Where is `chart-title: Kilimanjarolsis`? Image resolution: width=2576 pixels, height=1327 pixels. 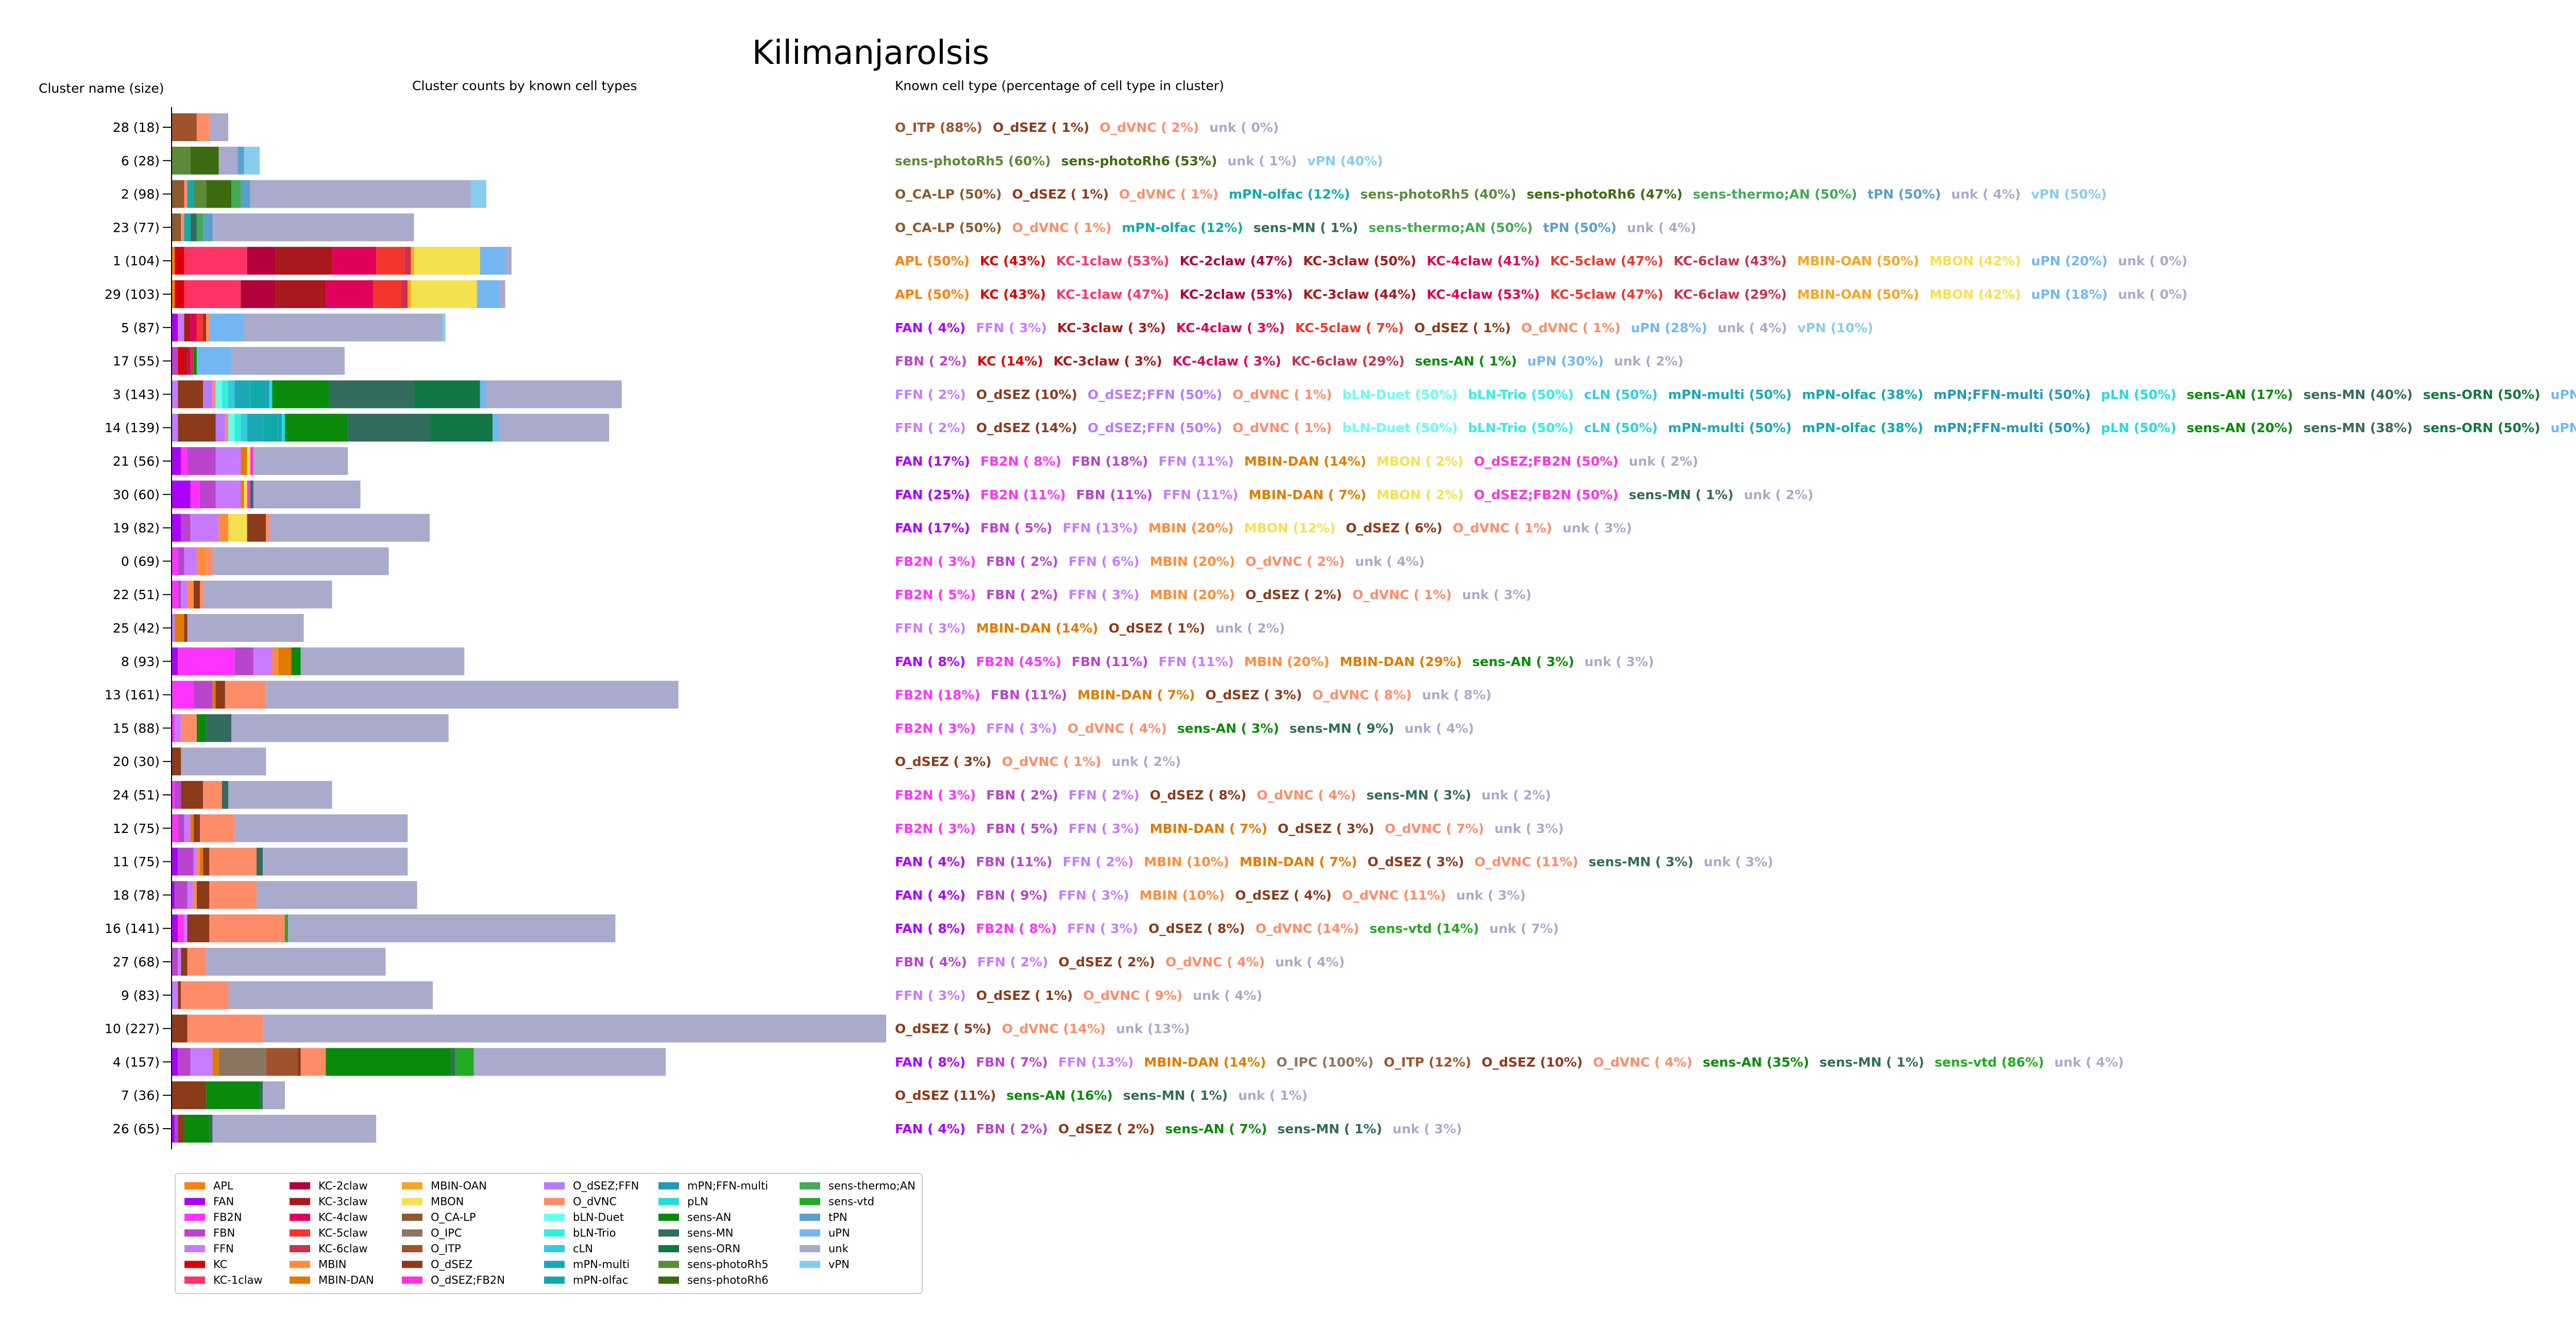
chart-title: Kilimanjarolsis is located at coordinates (871, 53).